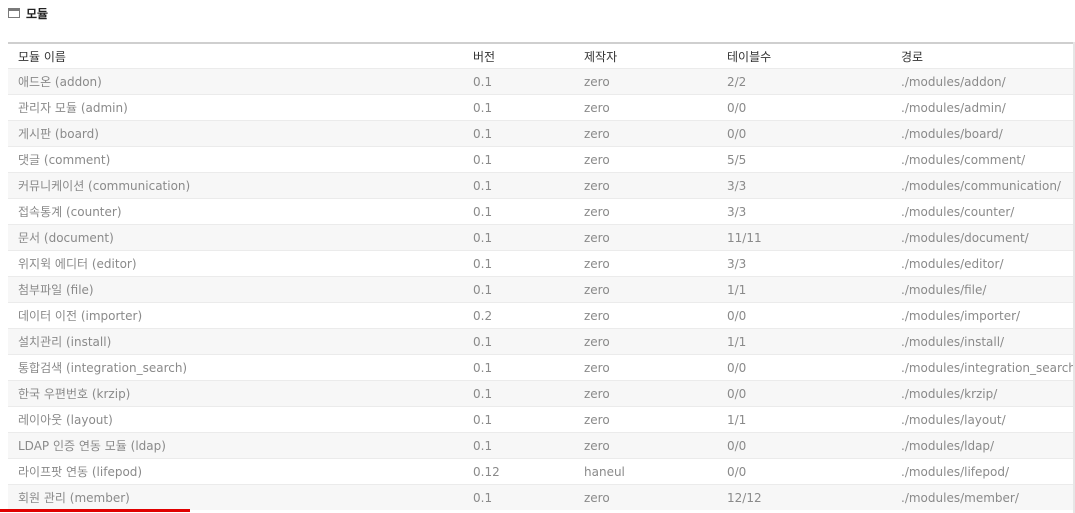  What do you see at coordinates (983, 471) in the screenshot?
I see `cell-path: ./modules/lifepod/` at bounding box center [983, 471].